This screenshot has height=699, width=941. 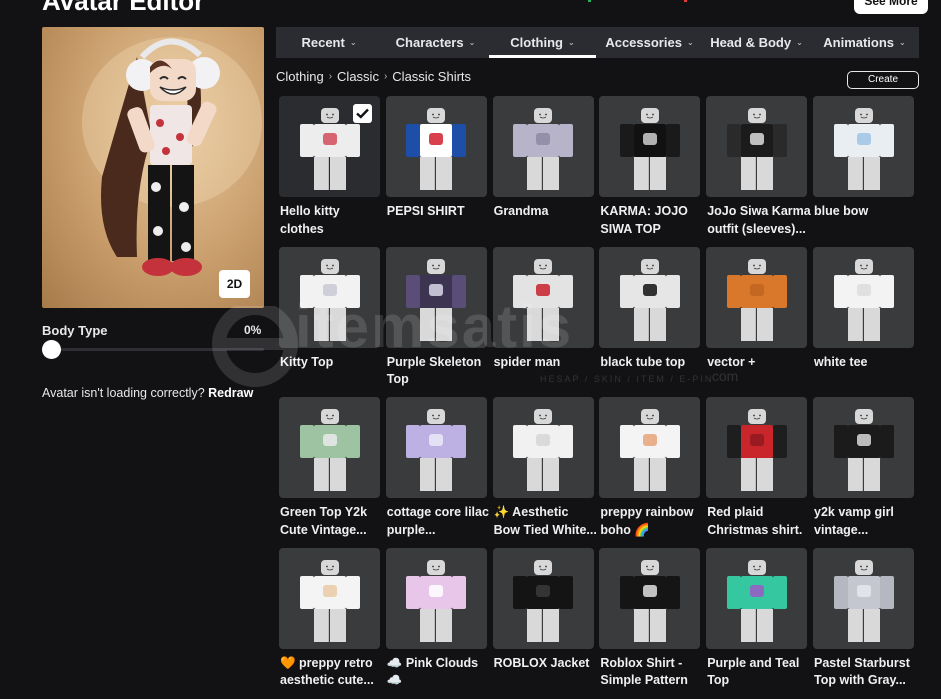 I want to click on avatar-preview: 2D, so click(x=153, y=167).